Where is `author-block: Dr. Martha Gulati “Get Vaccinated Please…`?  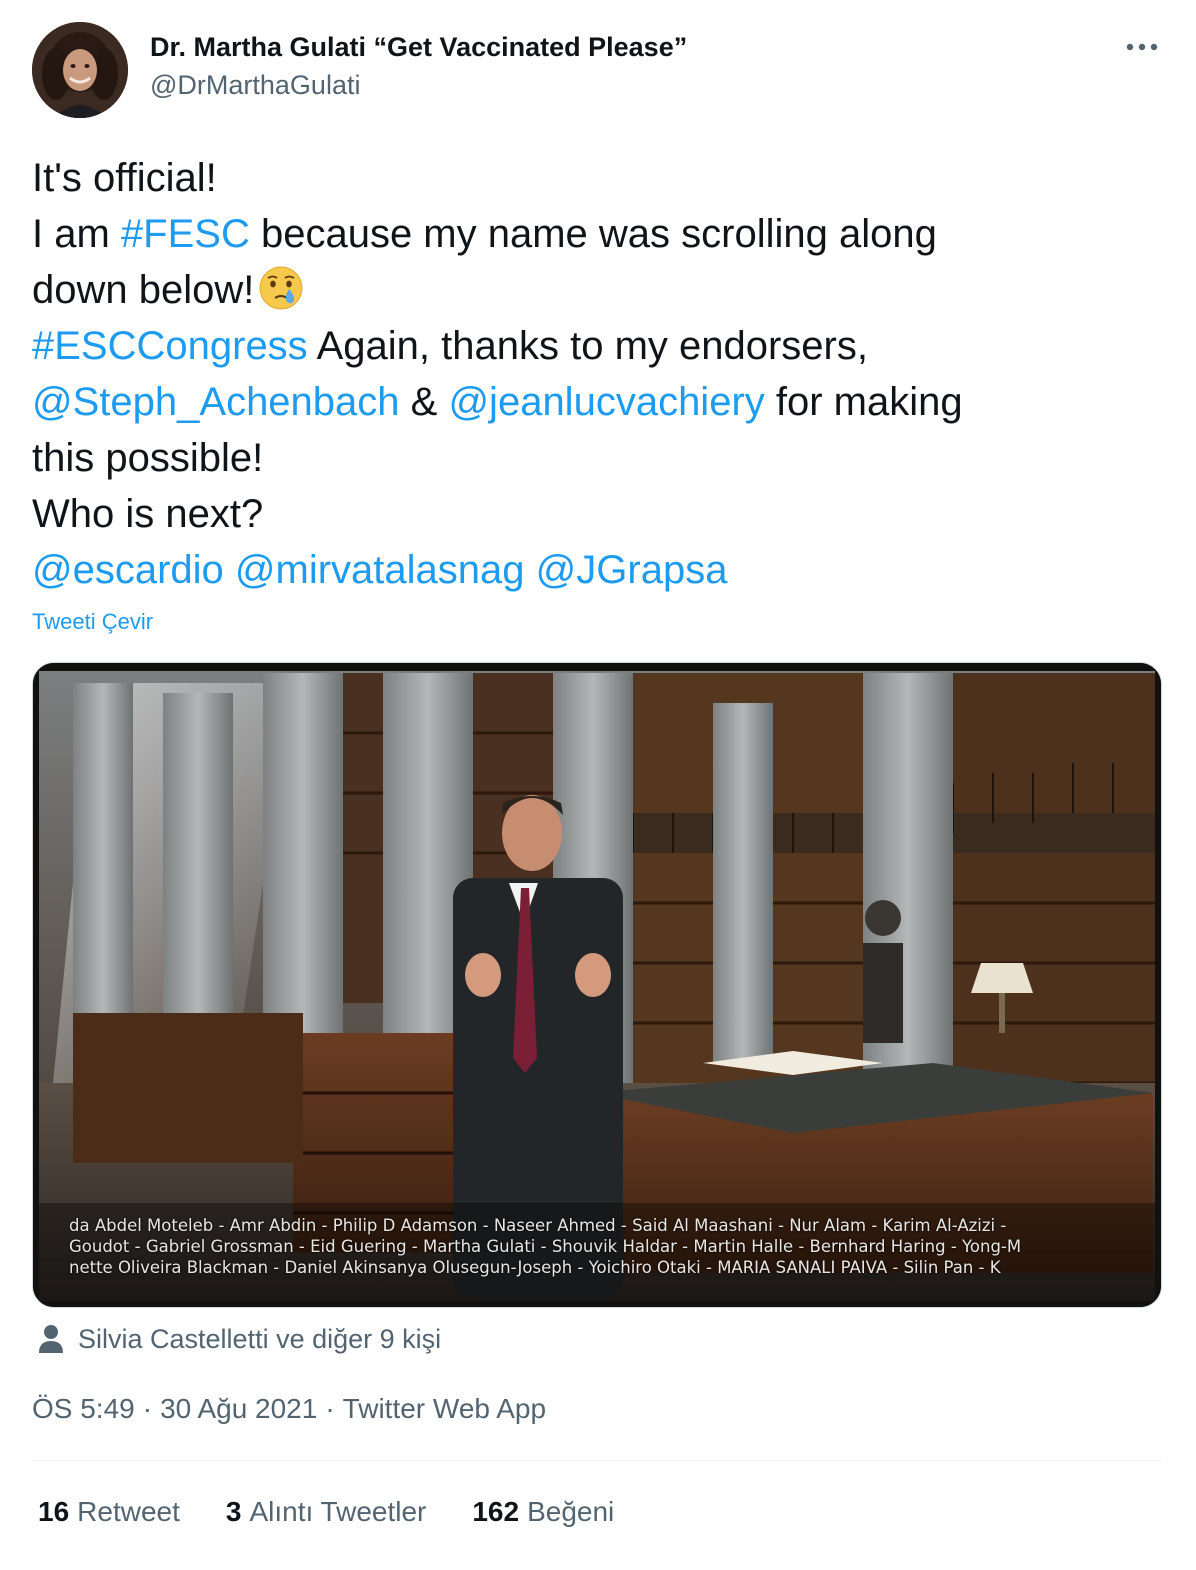 author-block: Dr. Martha Gulati “Get Vaccinated Please… is located at coordinates (418, 66).